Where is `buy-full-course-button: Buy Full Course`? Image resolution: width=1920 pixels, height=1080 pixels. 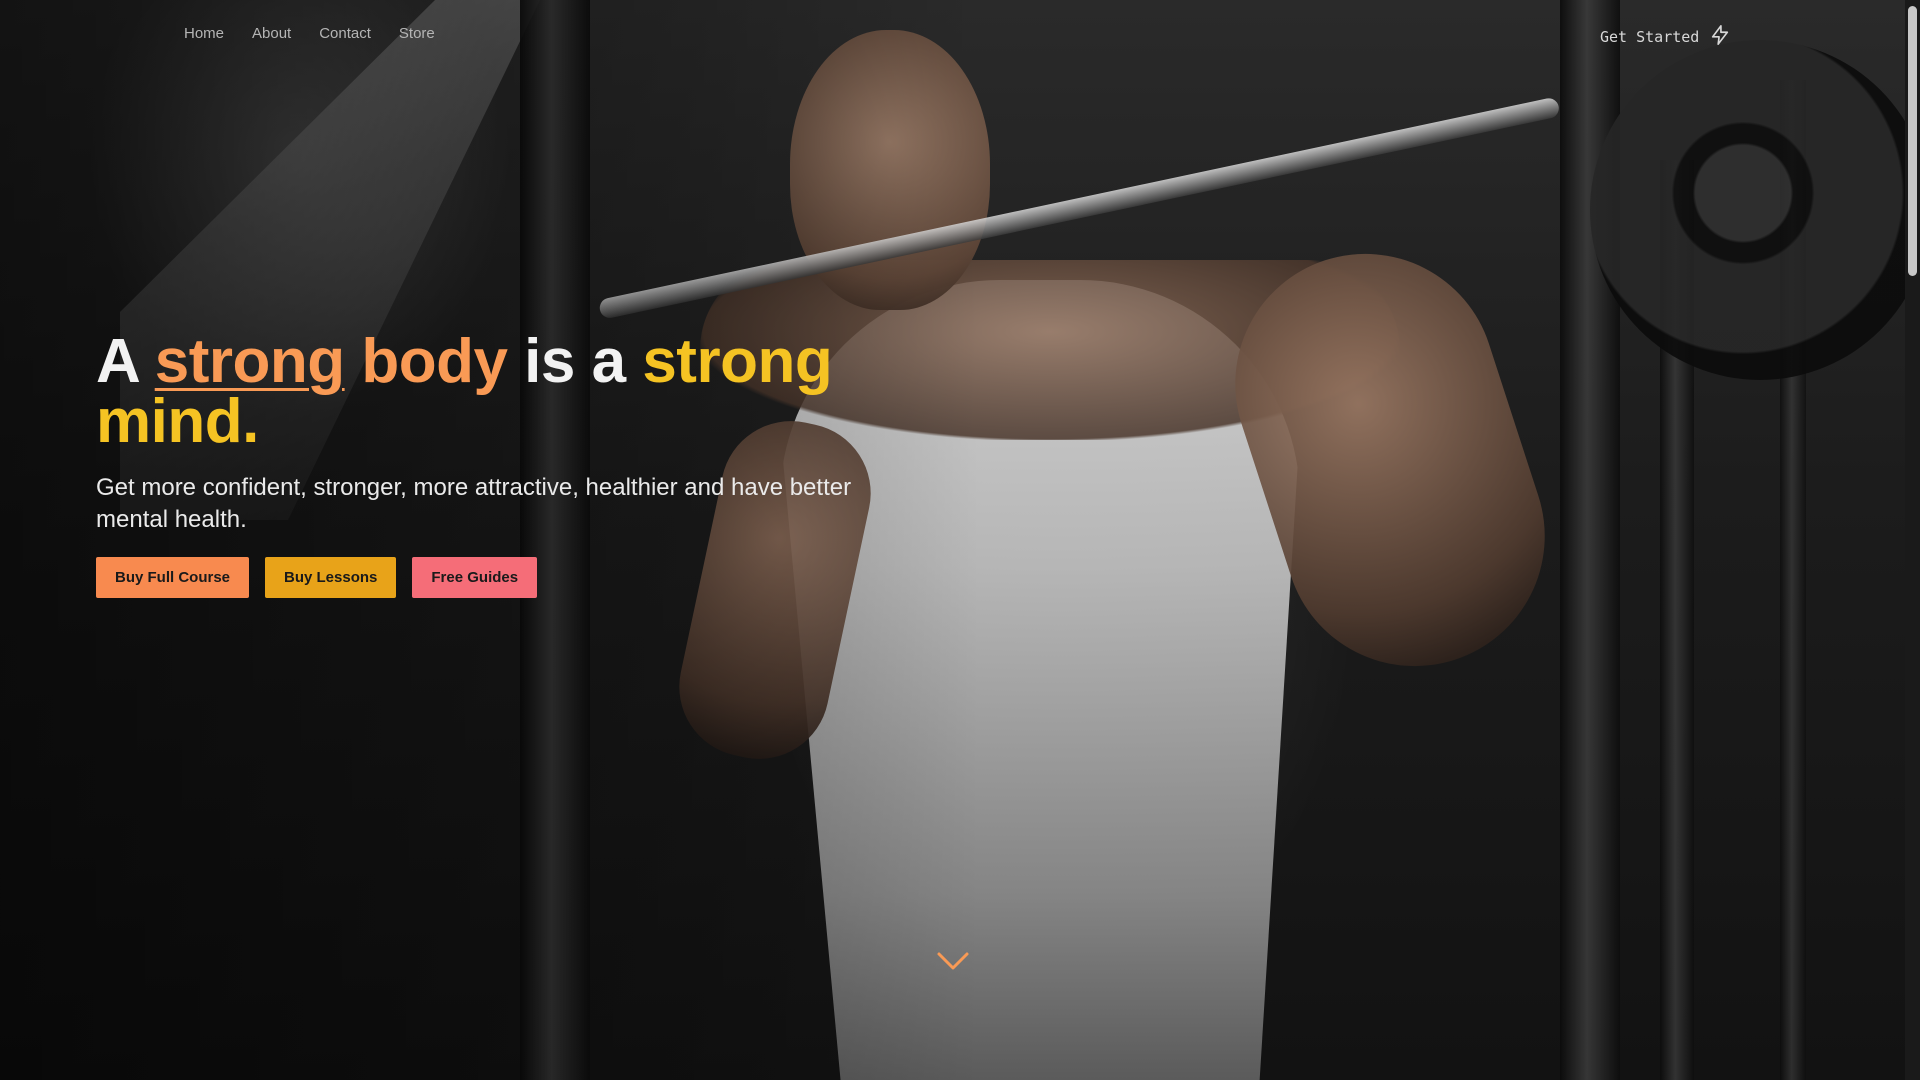
buy-full-course-button: Buy Full Course is located at coordinates (173, 577).